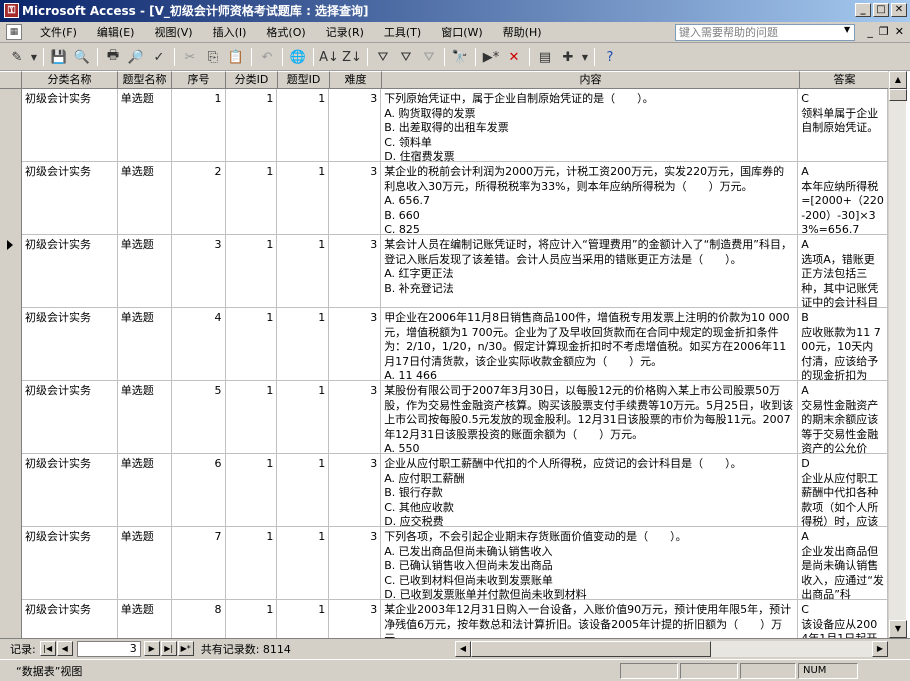 The height and width of the screenshot is (681, 910). What do you see at coordinates (199, 80) in the screenshot?
I see `column-header: 序号` at bounding box center [199, 80].